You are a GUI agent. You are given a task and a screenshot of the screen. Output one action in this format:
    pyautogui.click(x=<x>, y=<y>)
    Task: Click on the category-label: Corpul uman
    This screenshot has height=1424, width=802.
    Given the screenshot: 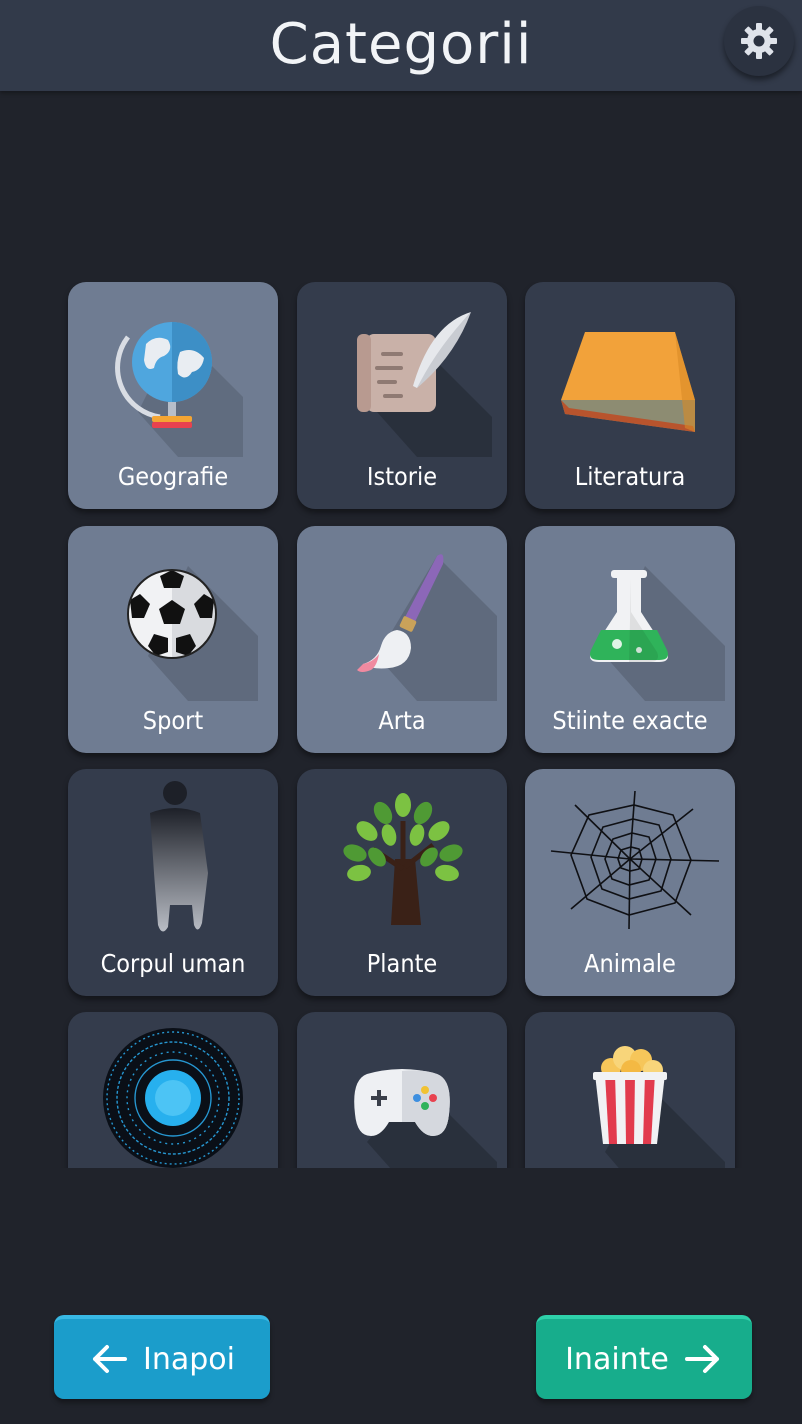 What is the action you would take?
    pyautogui.click(x=173, y=963)
    